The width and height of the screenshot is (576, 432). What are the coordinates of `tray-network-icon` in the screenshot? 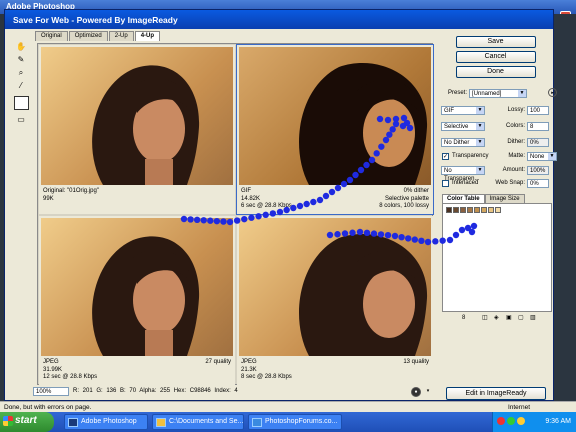 It's located at (511, 421).